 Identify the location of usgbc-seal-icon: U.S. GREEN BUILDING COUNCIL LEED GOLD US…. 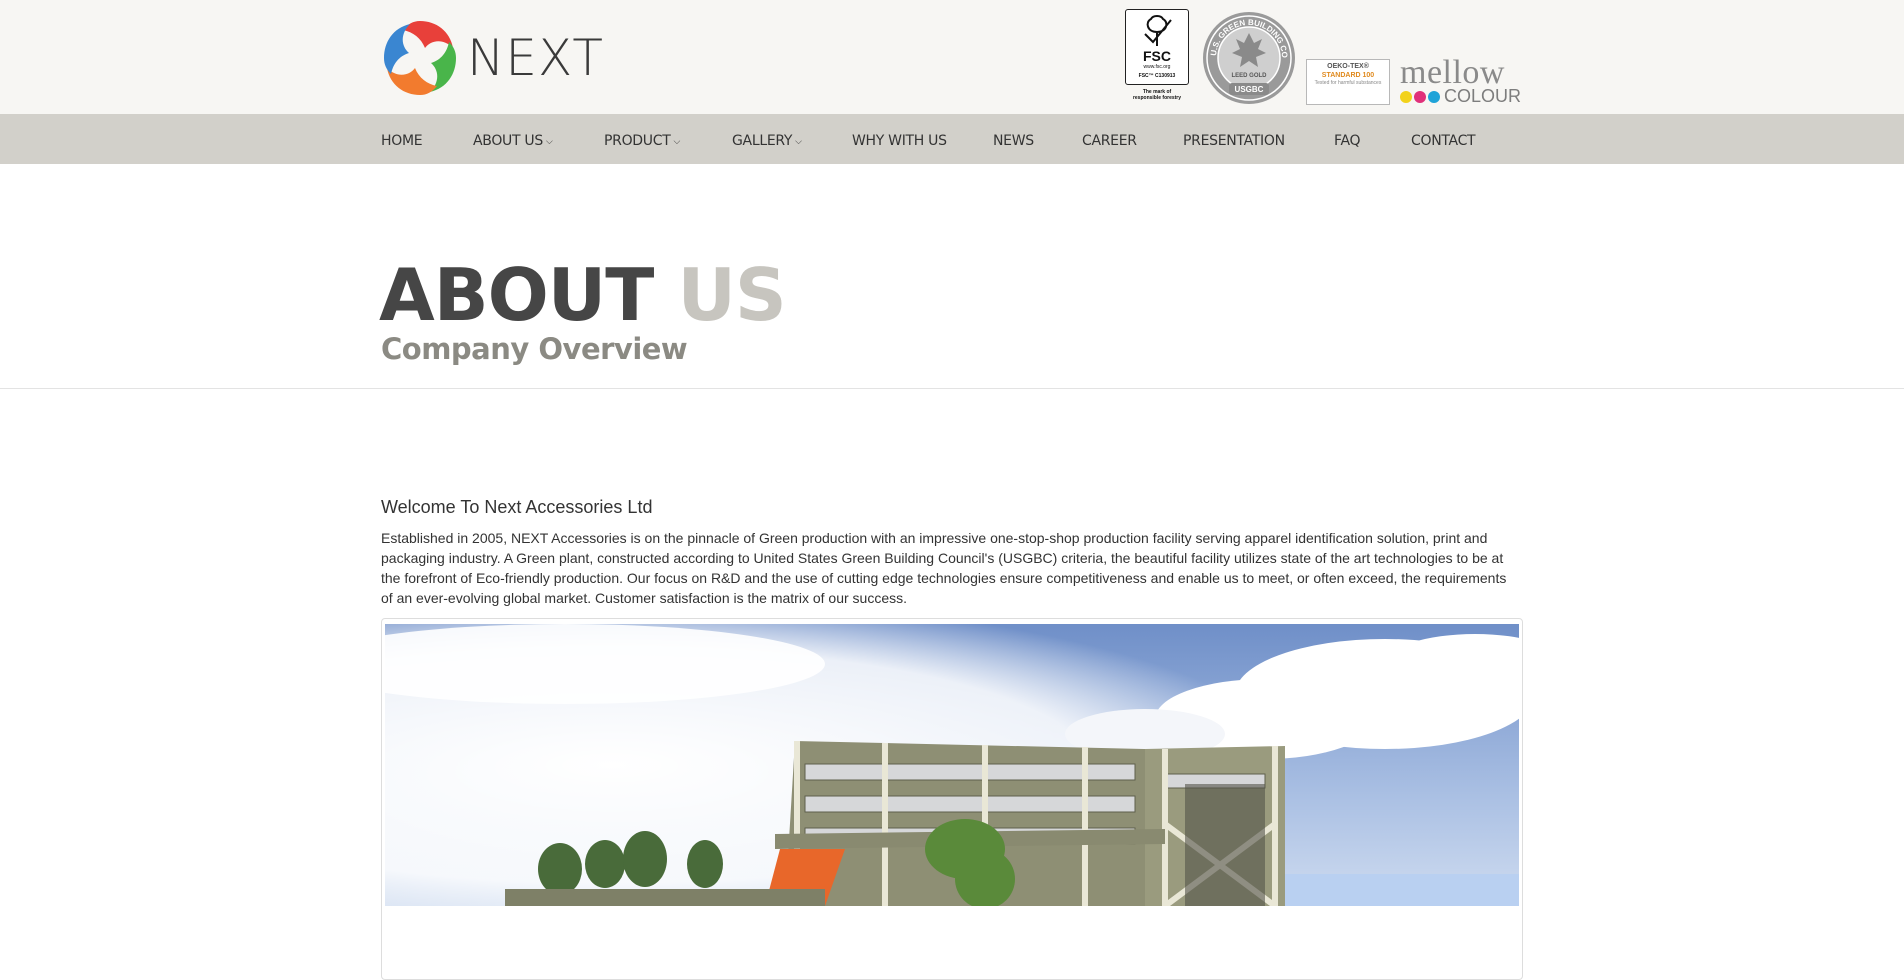
(1247, 54).